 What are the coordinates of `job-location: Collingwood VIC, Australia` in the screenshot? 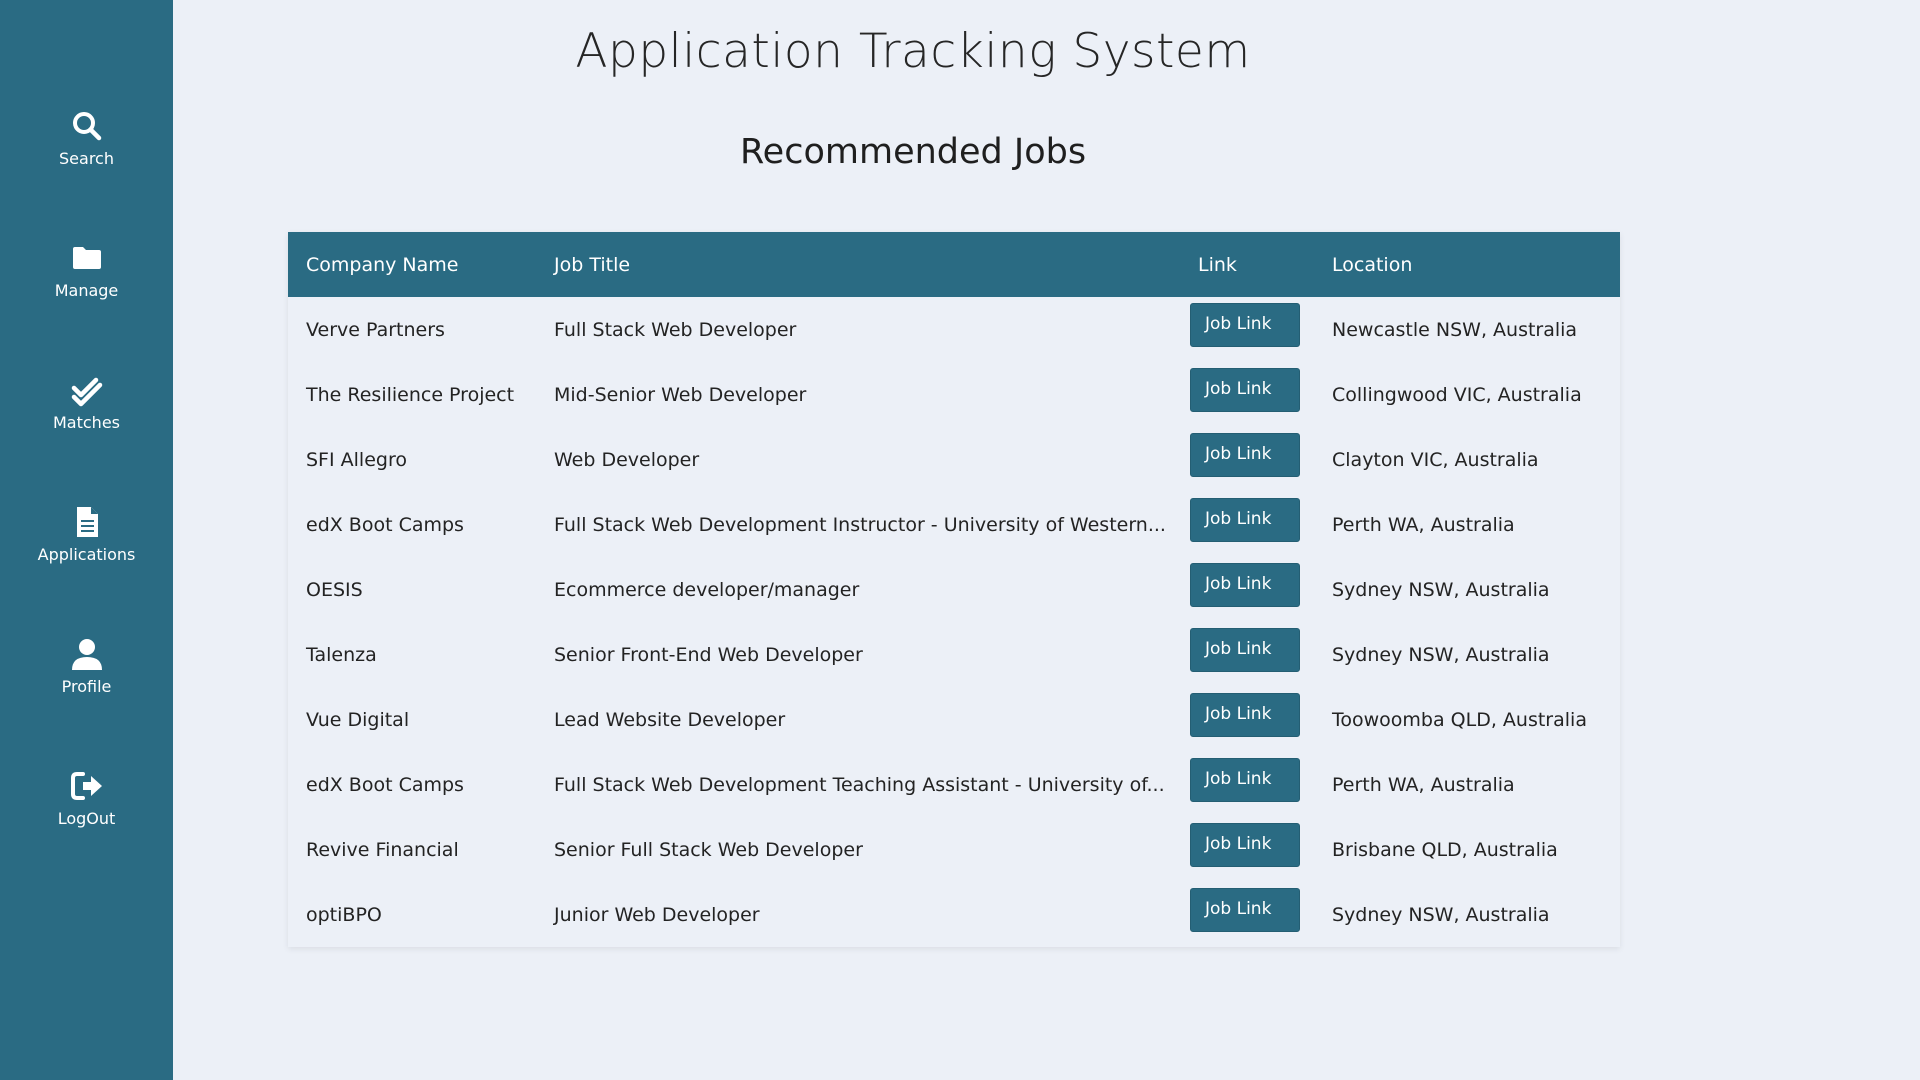 It's located at (1457, 394).